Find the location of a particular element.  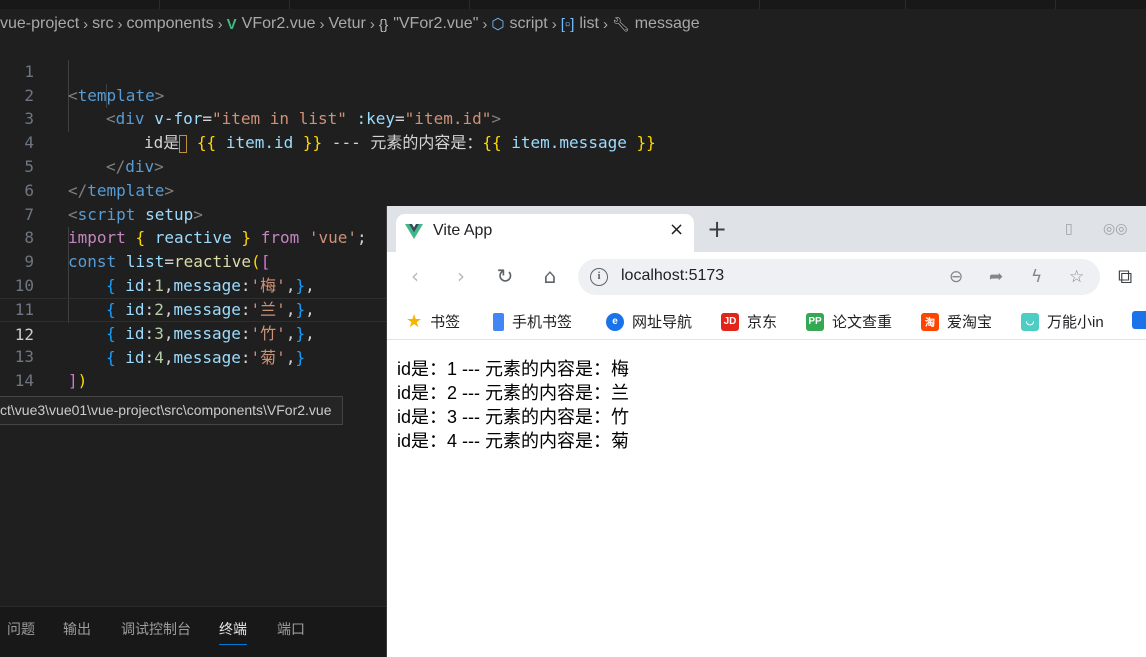

back-arrow-icon: ‹ is located at coordinates (415, 276).